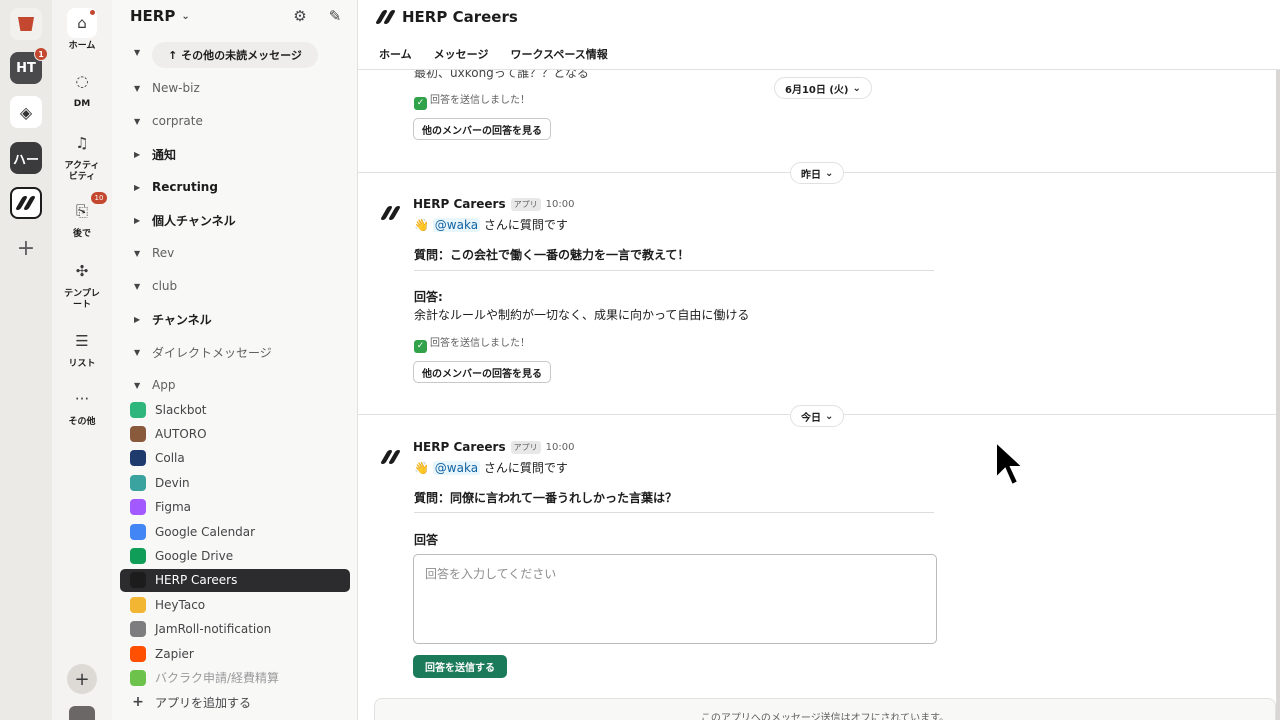  What do you see at coordinates (240, 253) in the screenshot?
I see `sidebar-section: ▼ Rev` at bounding box center [240, 253].